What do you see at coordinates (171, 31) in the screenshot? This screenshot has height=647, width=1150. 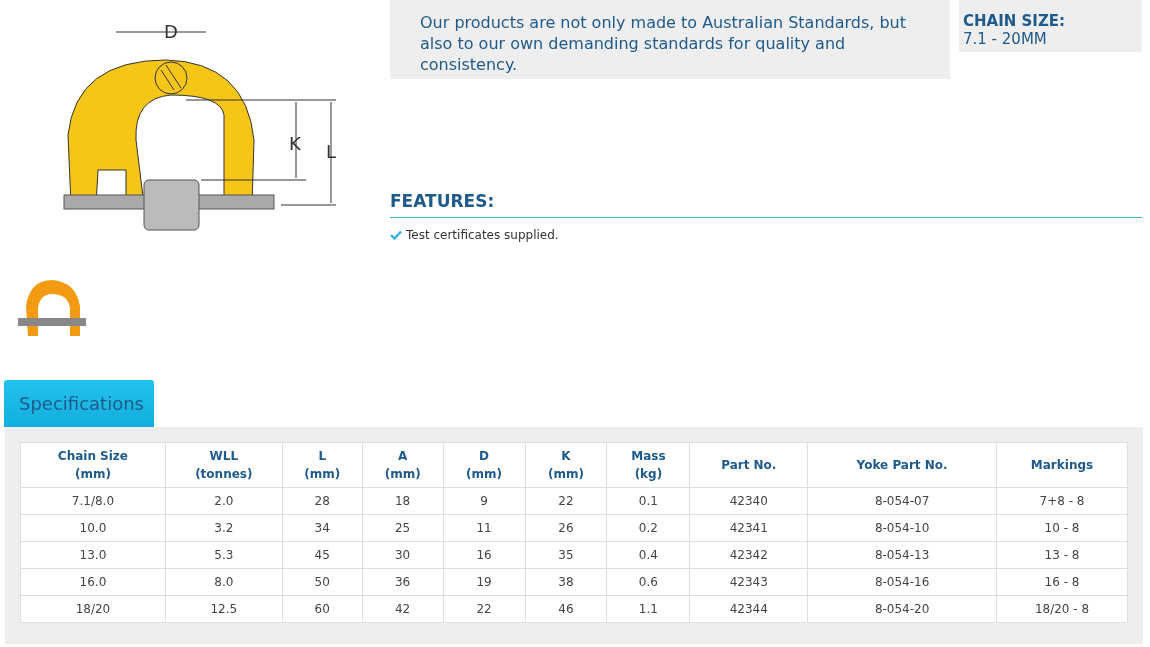 I see `dimension-label: D` at bounding box center [171, 31].